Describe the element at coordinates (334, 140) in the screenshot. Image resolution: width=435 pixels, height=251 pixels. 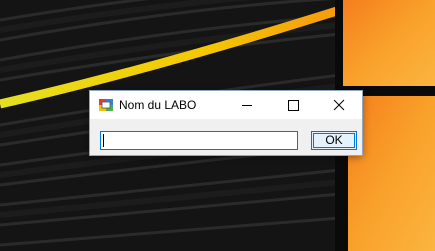
I see `ok-button: OK` at that location.